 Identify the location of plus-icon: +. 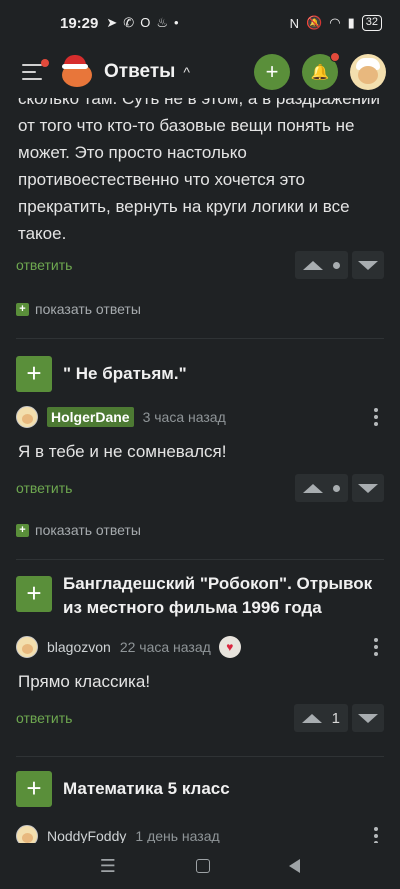
(272, 71).